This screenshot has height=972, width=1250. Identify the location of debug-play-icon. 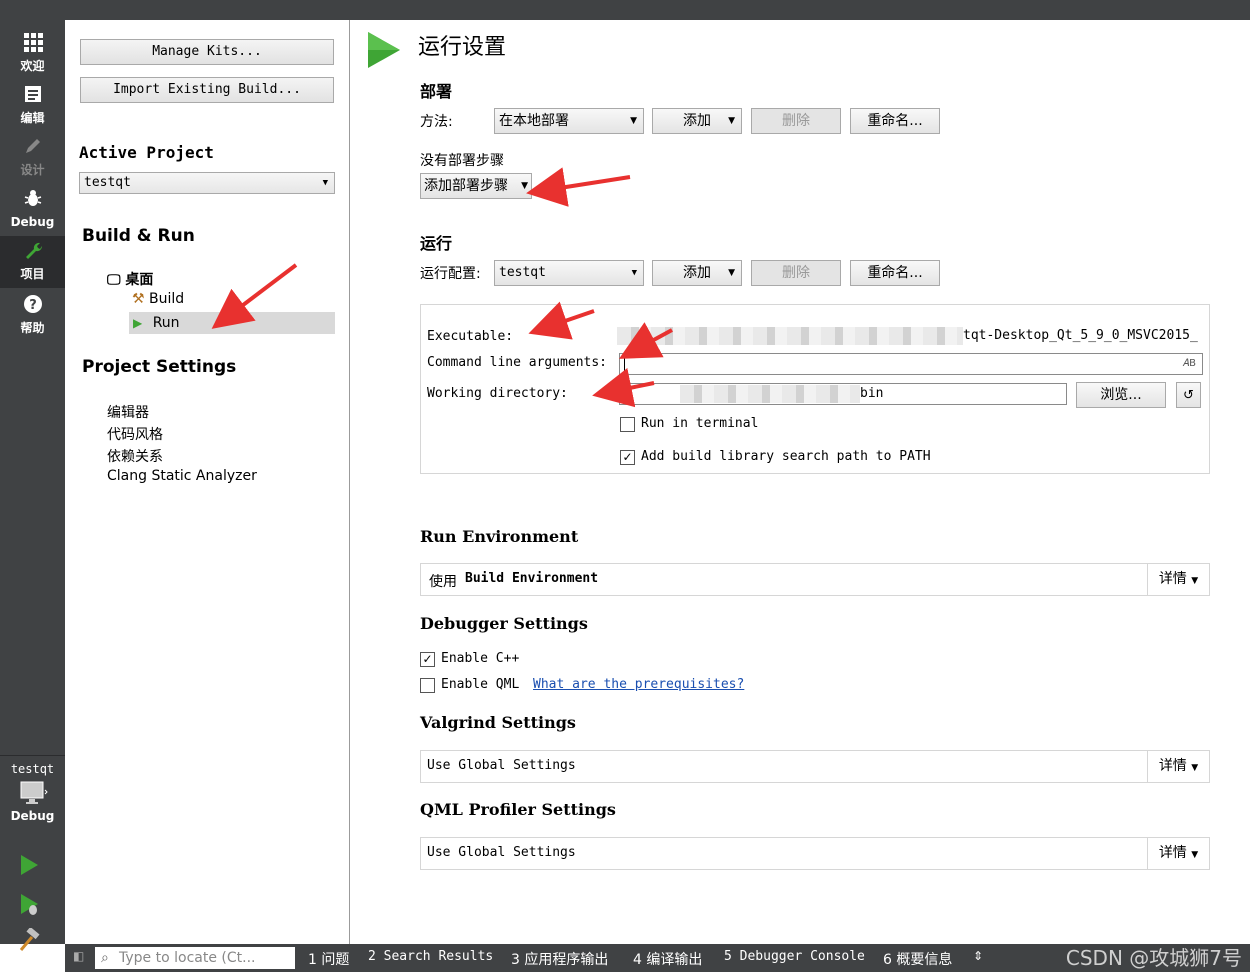
(29, 904).